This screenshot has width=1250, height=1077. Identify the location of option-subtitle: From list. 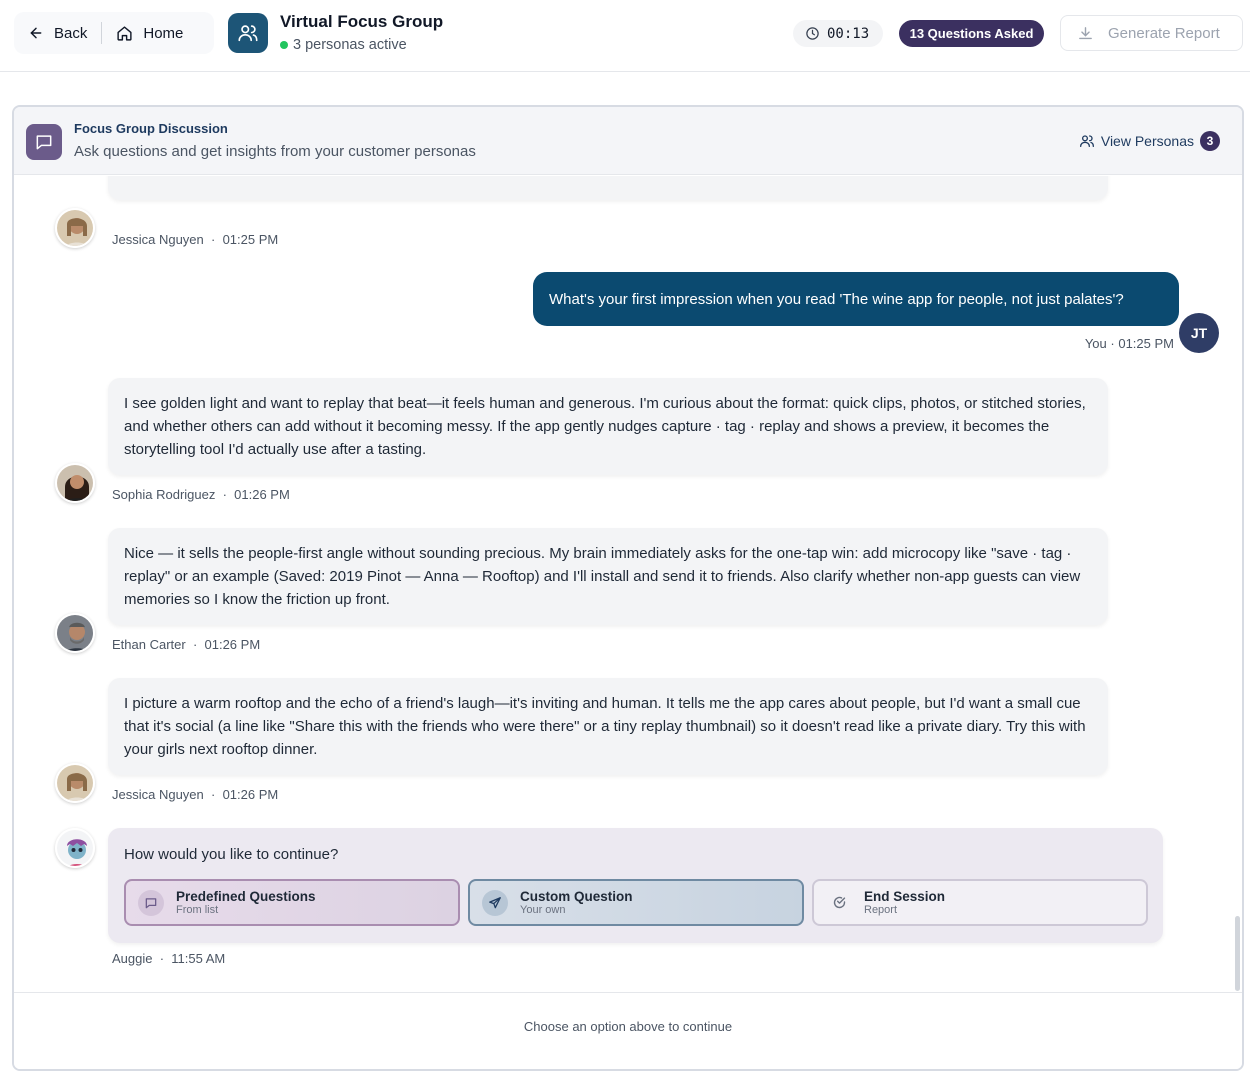
(197, 910).